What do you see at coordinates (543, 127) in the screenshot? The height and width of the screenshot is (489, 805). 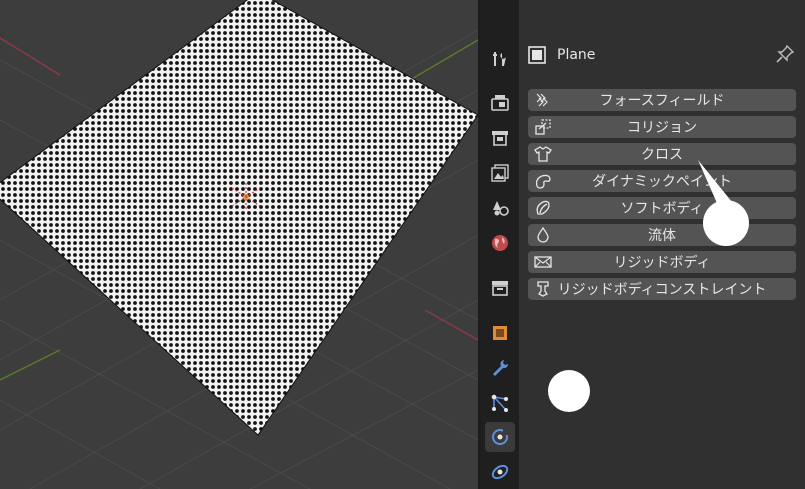 I see `collision-icon` at bounding box center [543, 127].